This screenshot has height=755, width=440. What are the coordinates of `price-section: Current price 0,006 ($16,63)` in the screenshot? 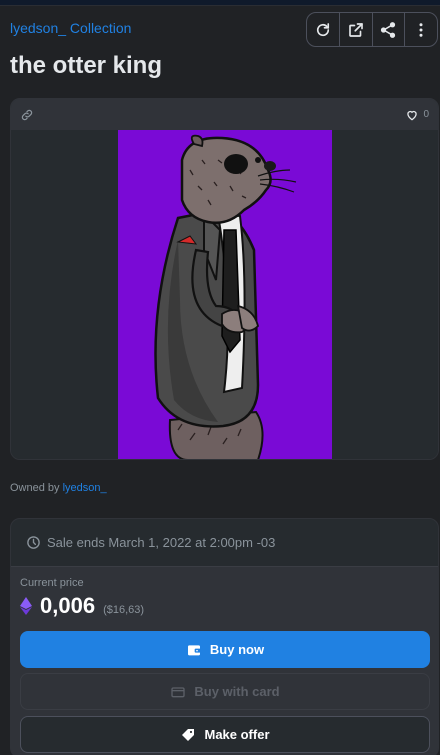 It's located at (224, 593).